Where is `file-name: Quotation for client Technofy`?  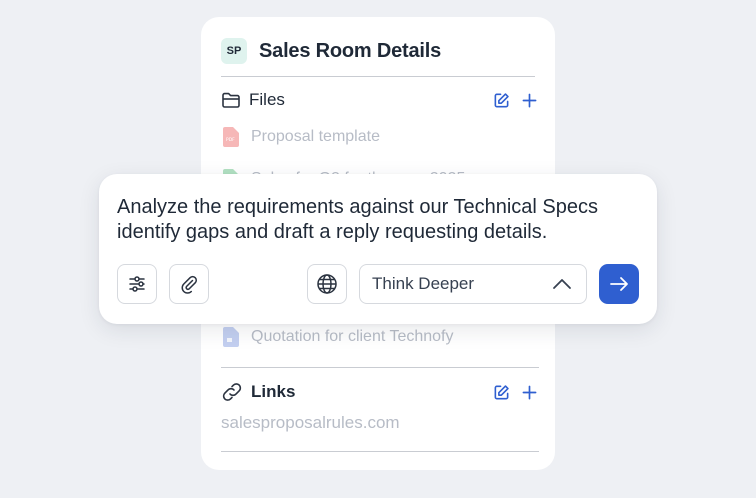
file-name: Quotation for client Technofy is located at coordinates (352, 336).